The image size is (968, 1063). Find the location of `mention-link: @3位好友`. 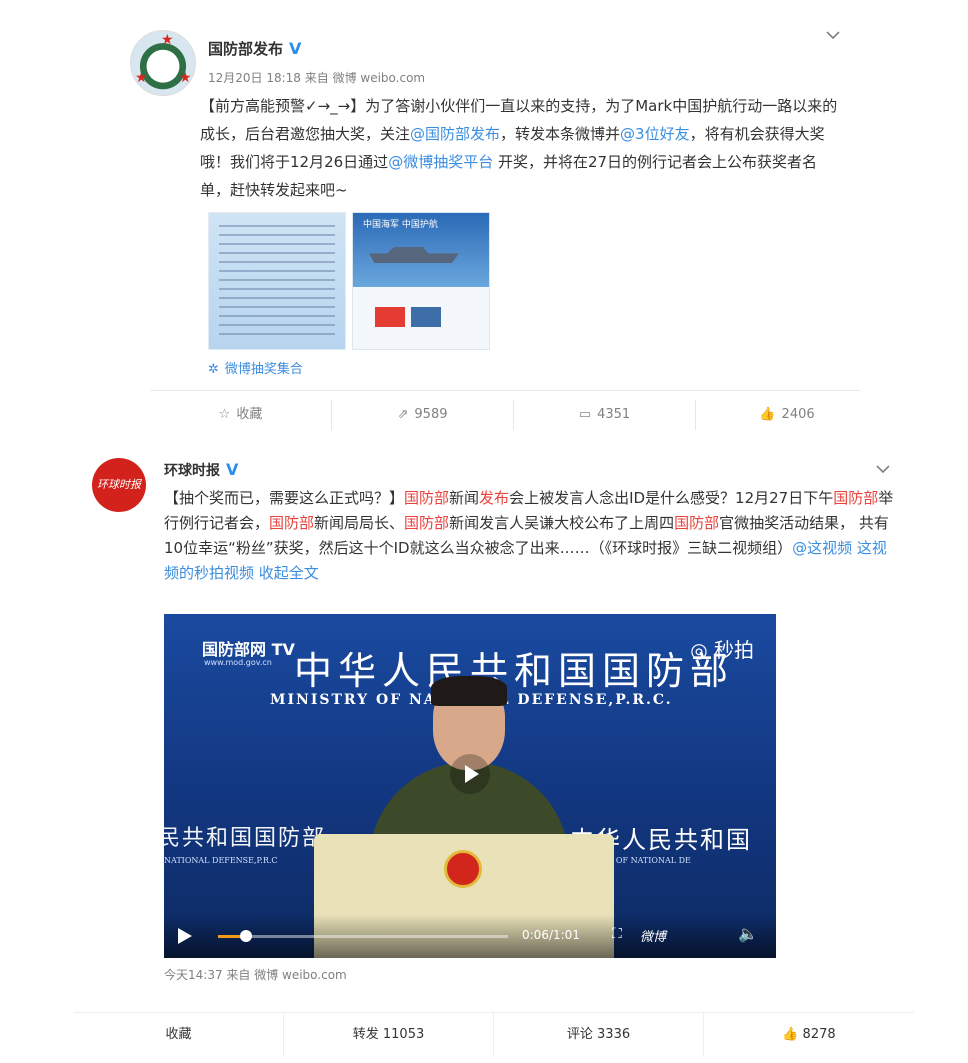

mention-link: @3位好友 is located at coordinates (655, 134).